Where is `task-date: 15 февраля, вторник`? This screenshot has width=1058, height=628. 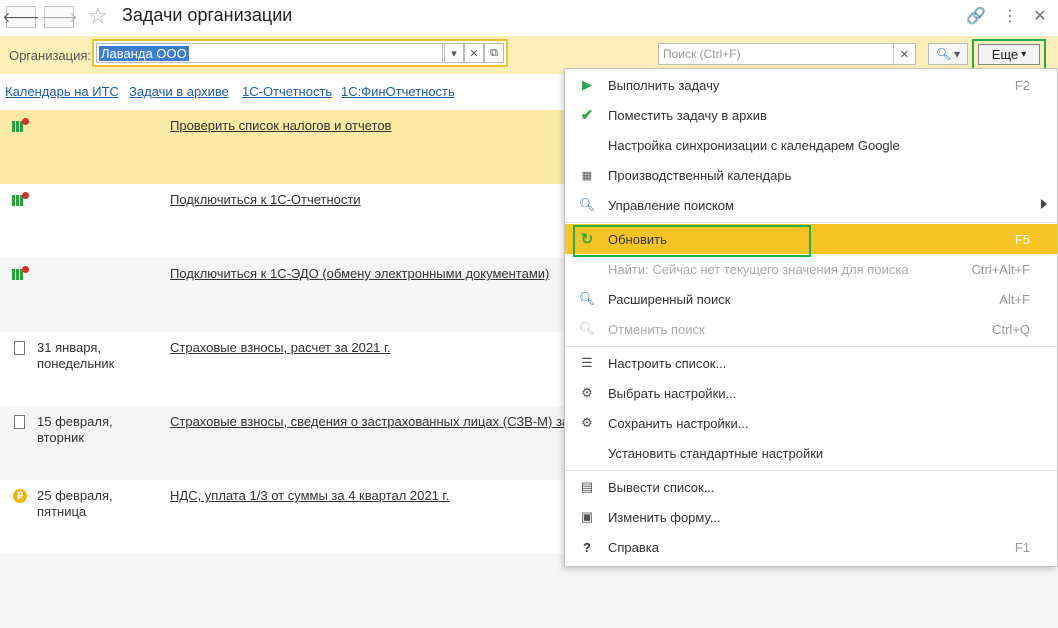
task-date: 15 февраля, вторник is located at coordinates (75, 429).